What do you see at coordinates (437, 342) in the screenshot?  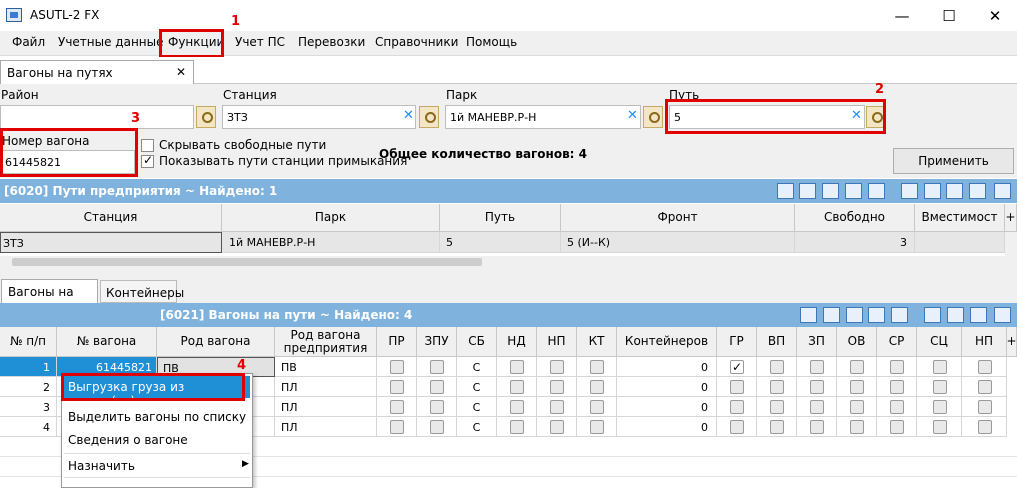 I see `col-zpu: ЗПУ` at bounding box center [437, 342].